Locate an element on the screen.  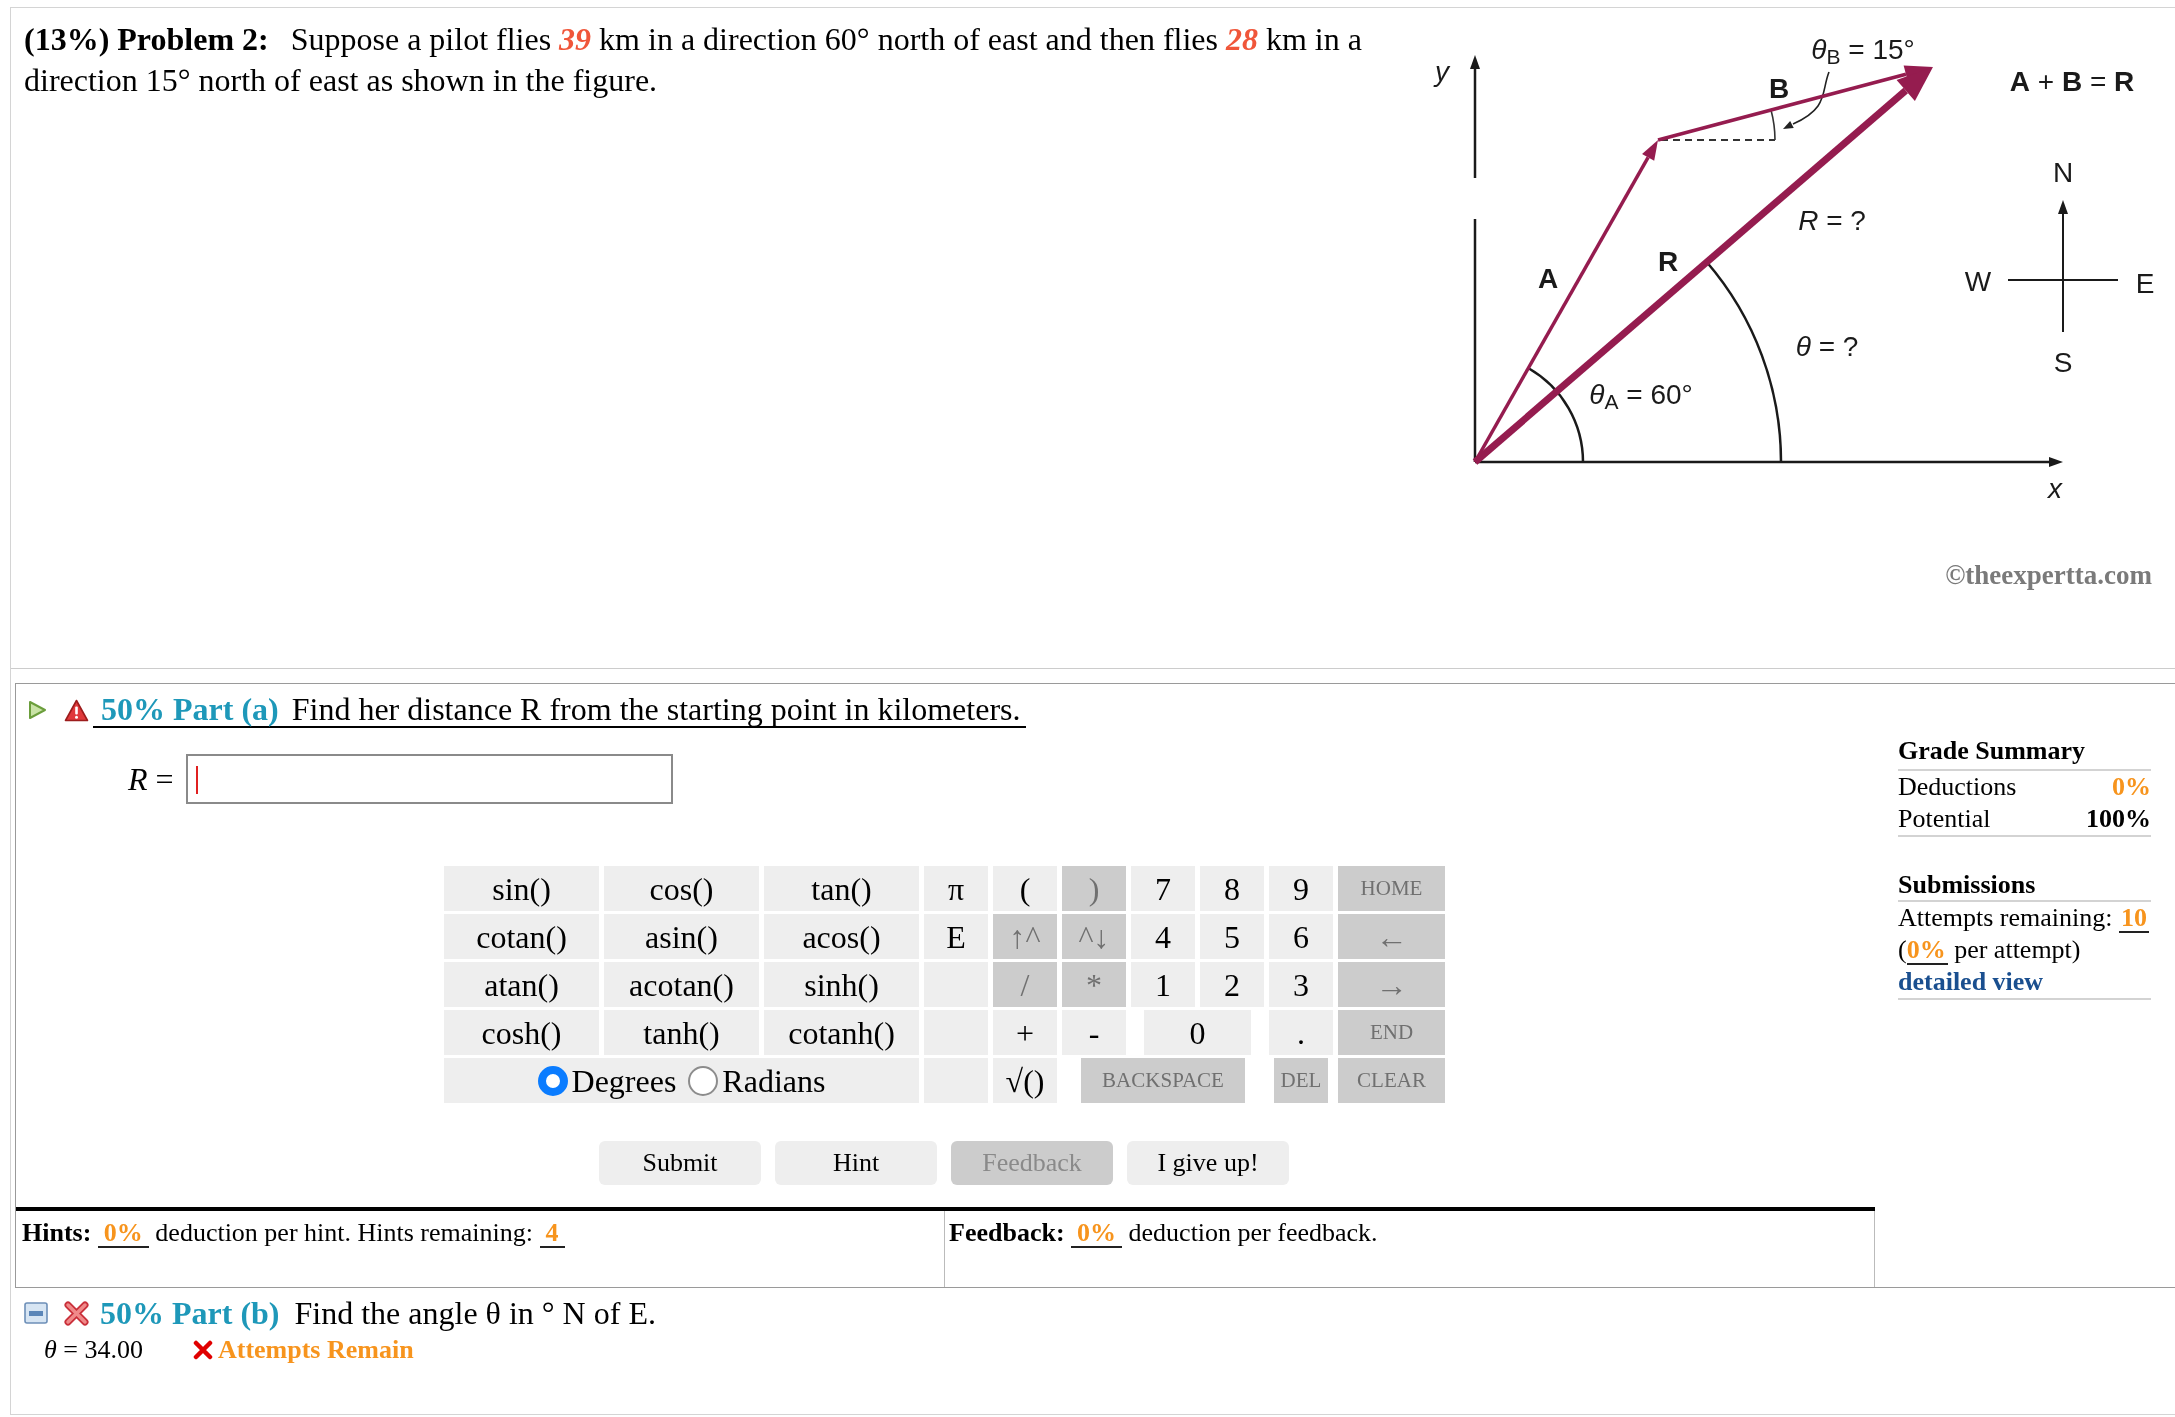
calculator-key: + is located at coordinates (1025, 1032).